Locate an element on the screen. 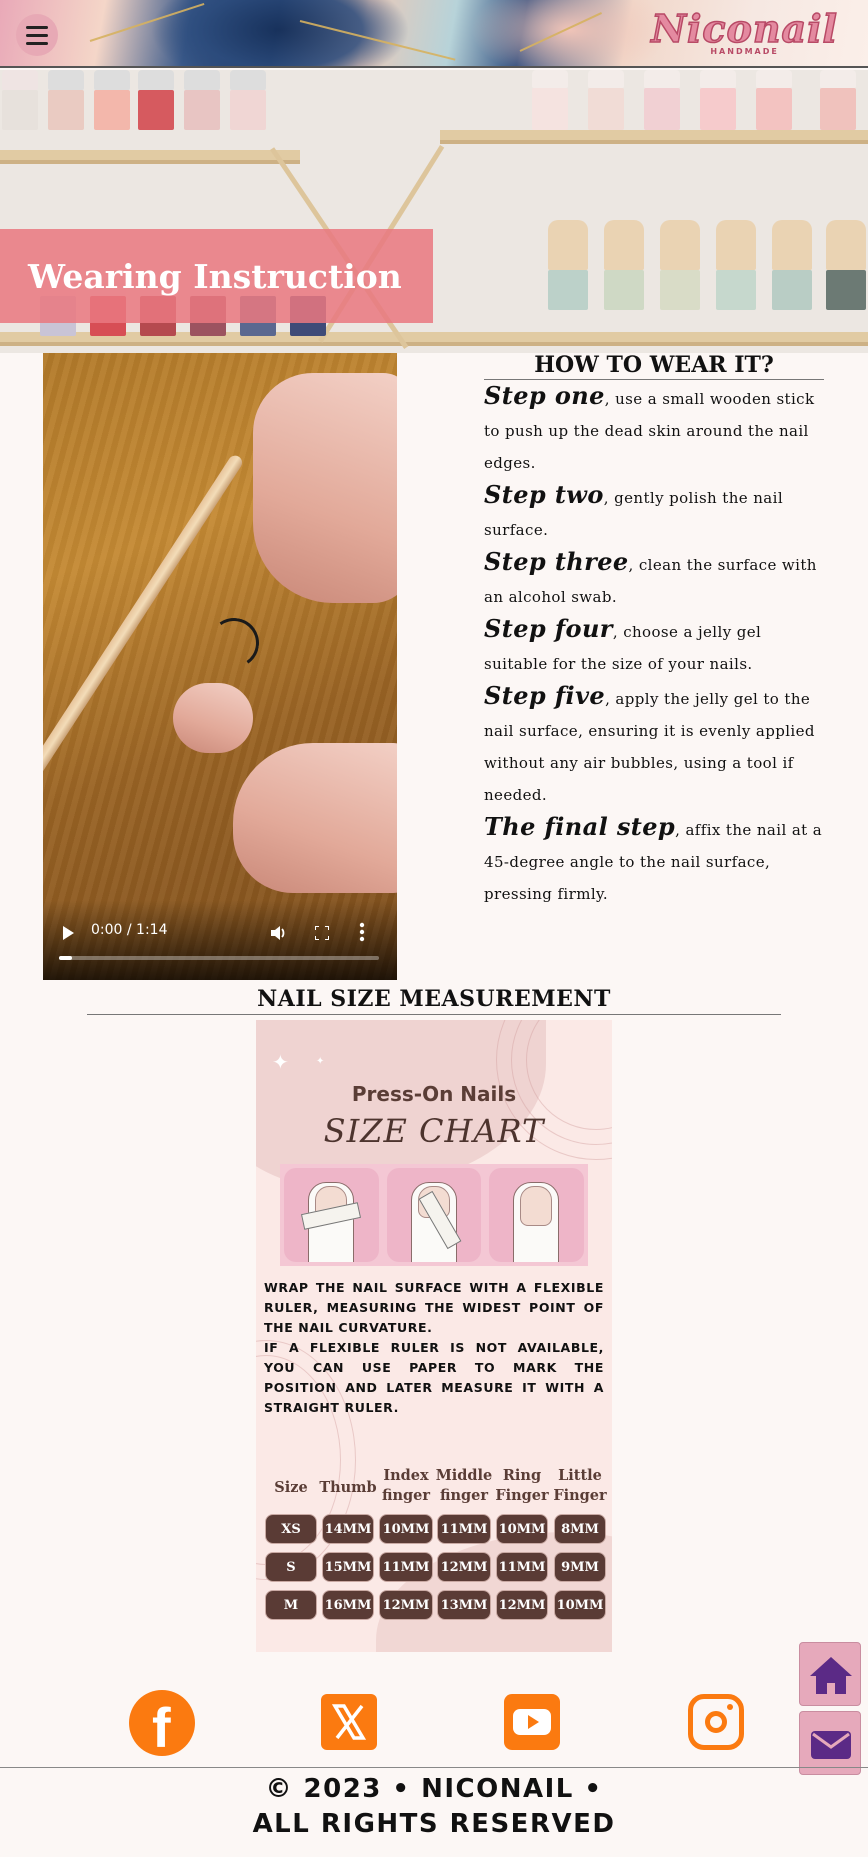 The height and width of the screenshot is (1857, 868). size-row: M 16MM 12MM 13MM 12MM 10MM is located at coordinates (436, 1605).